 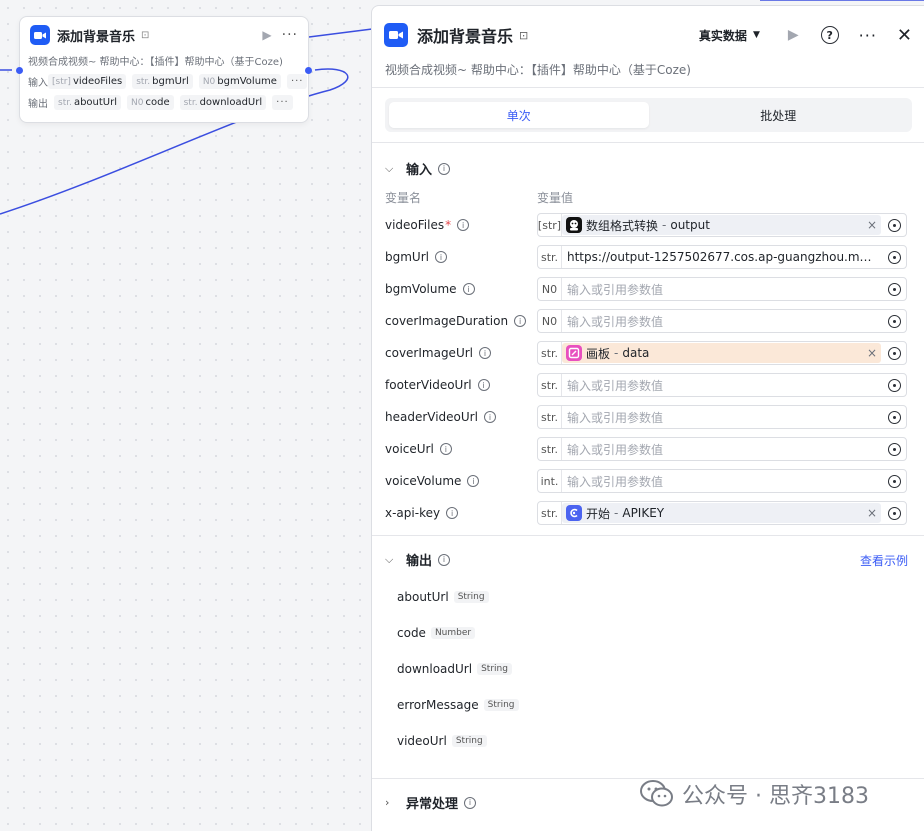 I want to click on param-input-box: [str] 数组格式转换 - output ×, so click(x=722, y=225).